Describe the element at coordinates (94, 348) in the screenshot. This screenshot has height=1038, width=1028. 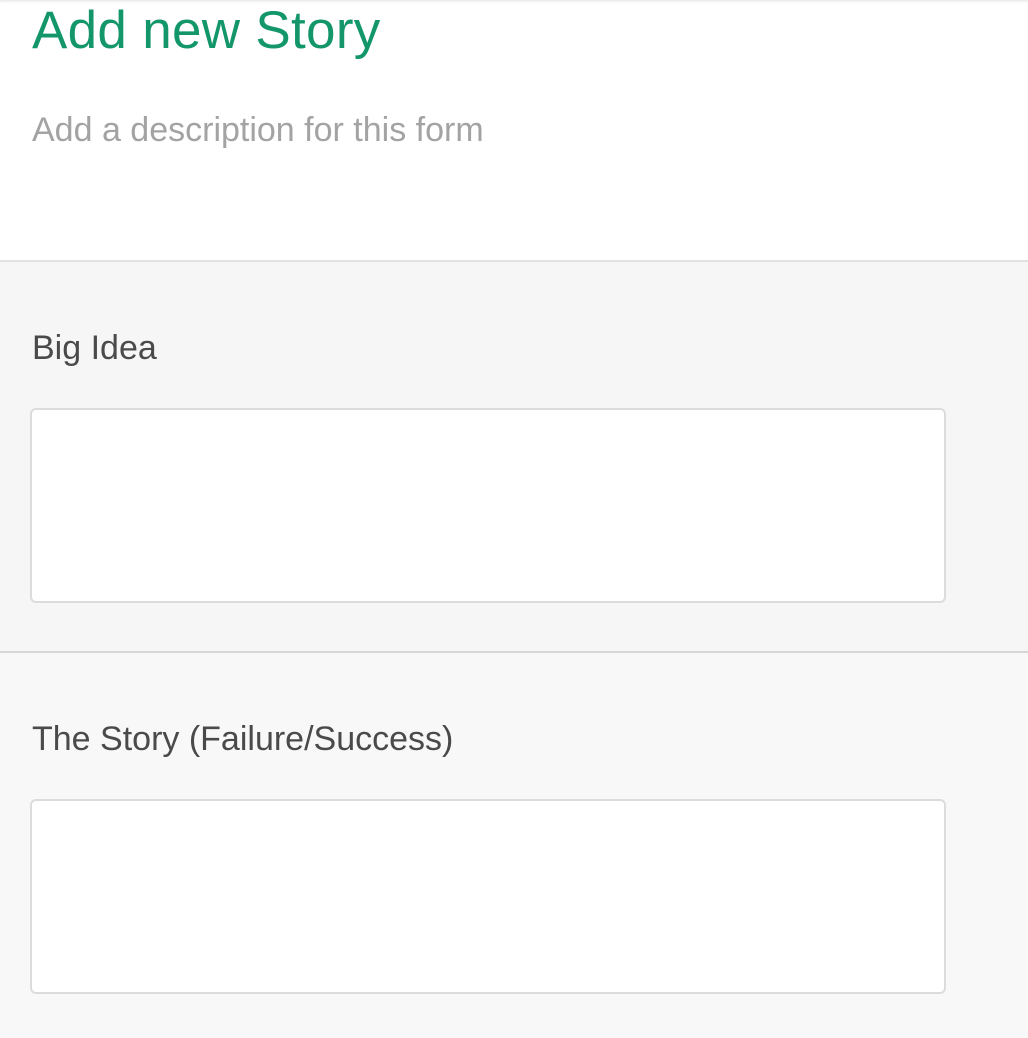
I see `big-idea-label: Big Idea` at that location.